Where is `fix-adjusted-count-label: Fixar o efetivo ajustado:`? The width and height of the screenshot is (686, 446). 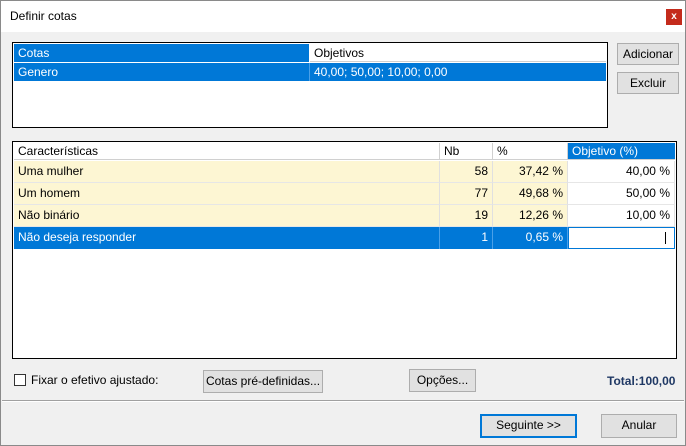 fix-adjusted-count-label: Fixar o efetivo ajustado: is located at coordinates (95, 380).